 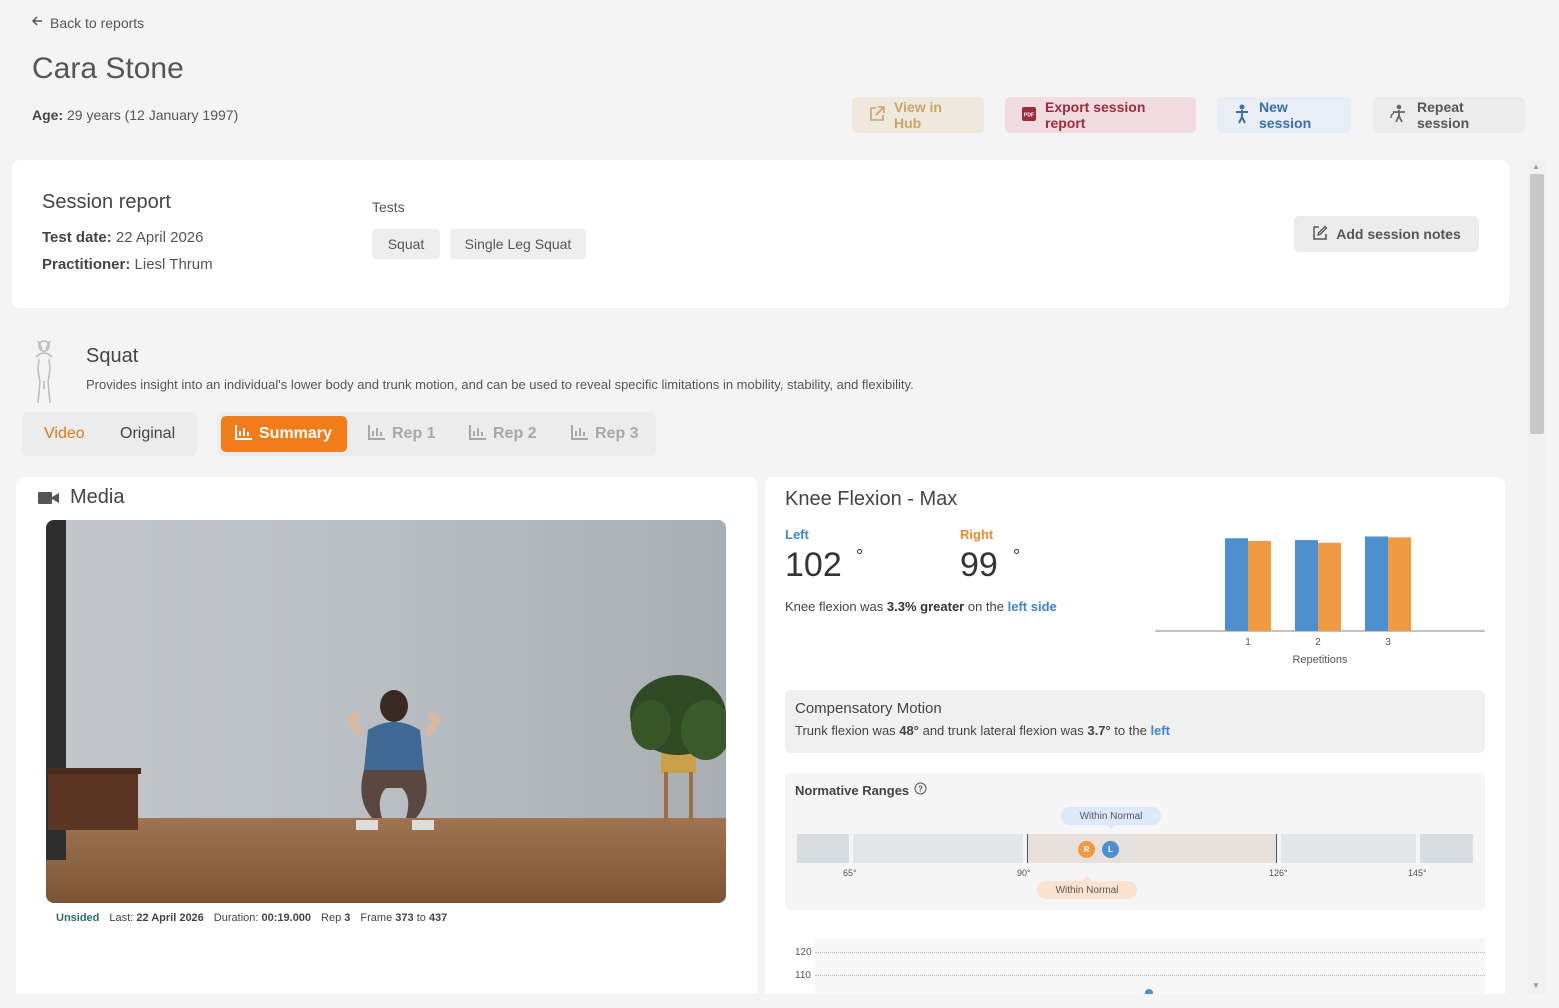 What do you see at coordinates (1537, 304) in the screenshot?
I see `scrollbar-thumb` at bounding box center [1537, 304].